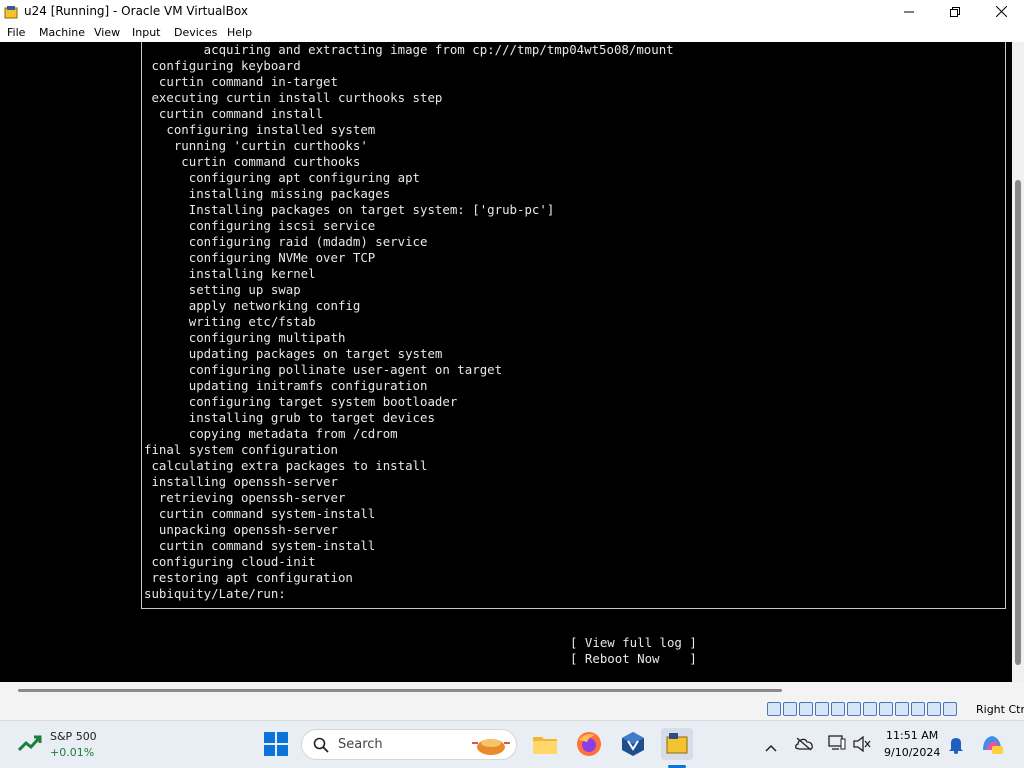 The width and height of the screenshot is (1024, 768). I want to click on log-line: configuring keyboard, so click(222, 65).